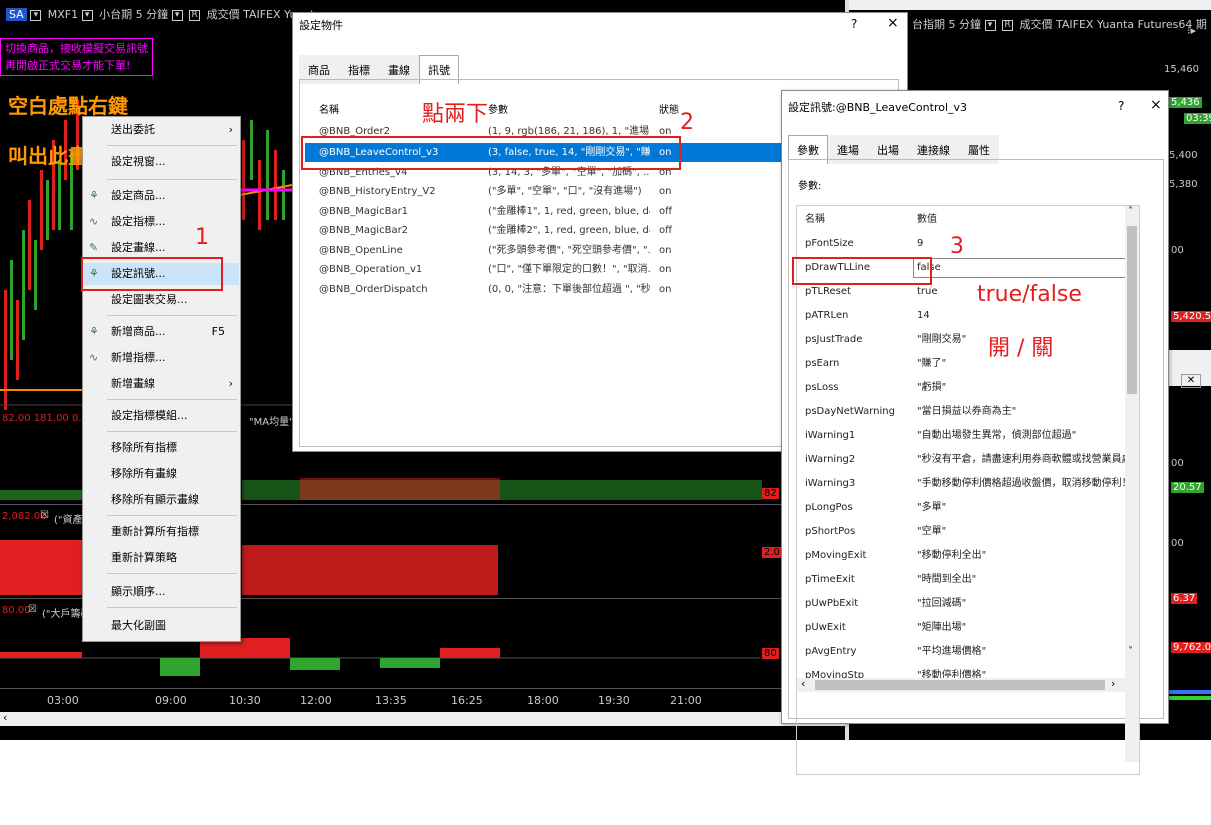 The height and width of the screenshot is (825, 1211). Describe the element at coordinates (931, 388) in the screenshot. I see `param-value: "虧損"` at that location.